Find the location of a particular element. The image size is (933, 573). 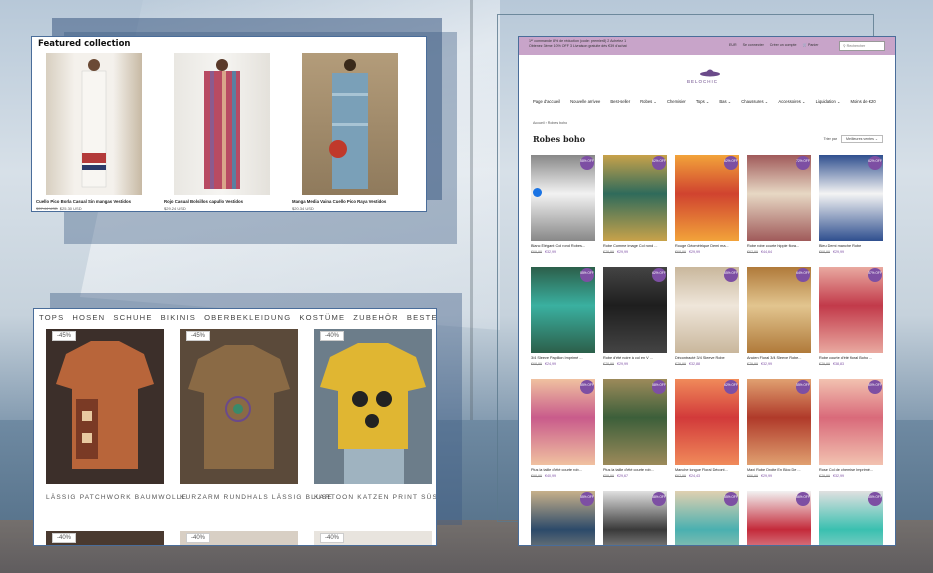

product-card: -45% KURZARM RUNDHALS LÄSSIG BLUSE is located at coordinates (256, 415).